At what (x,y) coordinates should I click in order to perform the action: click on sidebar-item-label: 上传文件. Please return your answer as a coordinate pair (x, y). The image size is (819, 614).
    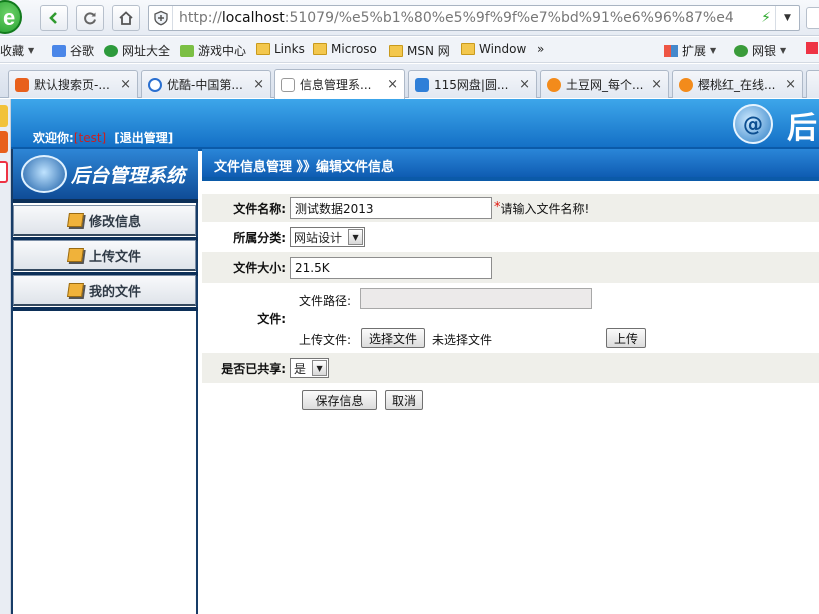
    Looking at the image, I should click on (114, 257).